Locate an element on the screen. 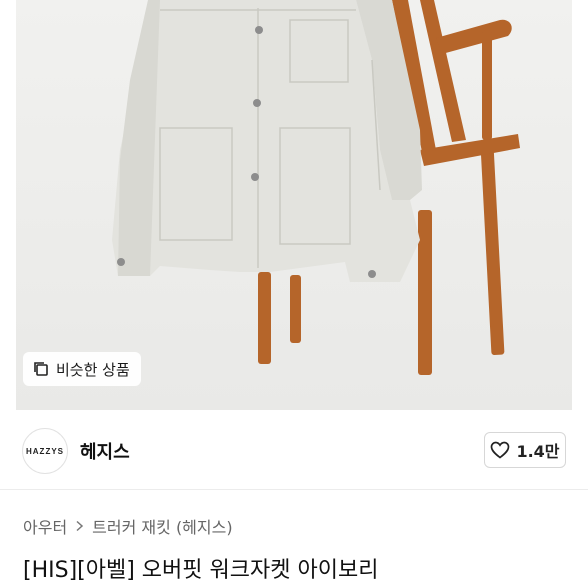 The width and height of the screenshot is (588, 588). like-button: 1.4만 is located at coordinates (525, 450).